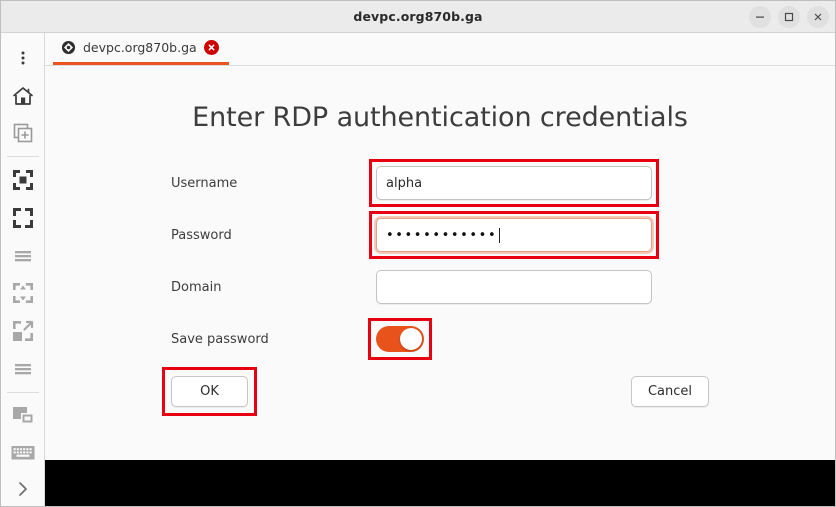 The image size is (836, 507). I want to click on username-label: Username, so click(204, 183).